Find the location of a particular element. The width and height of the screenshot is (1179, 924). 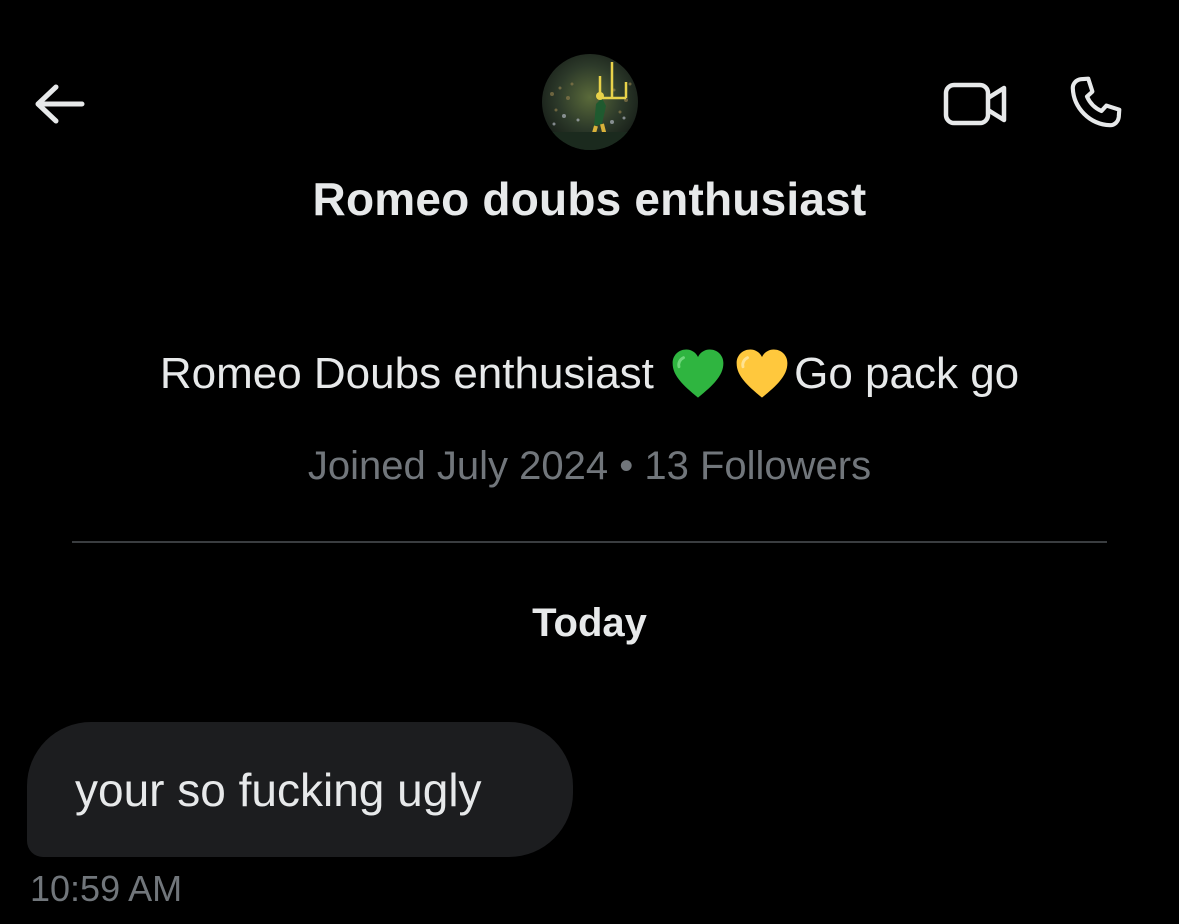

divider is located at coordinates (589, 542).